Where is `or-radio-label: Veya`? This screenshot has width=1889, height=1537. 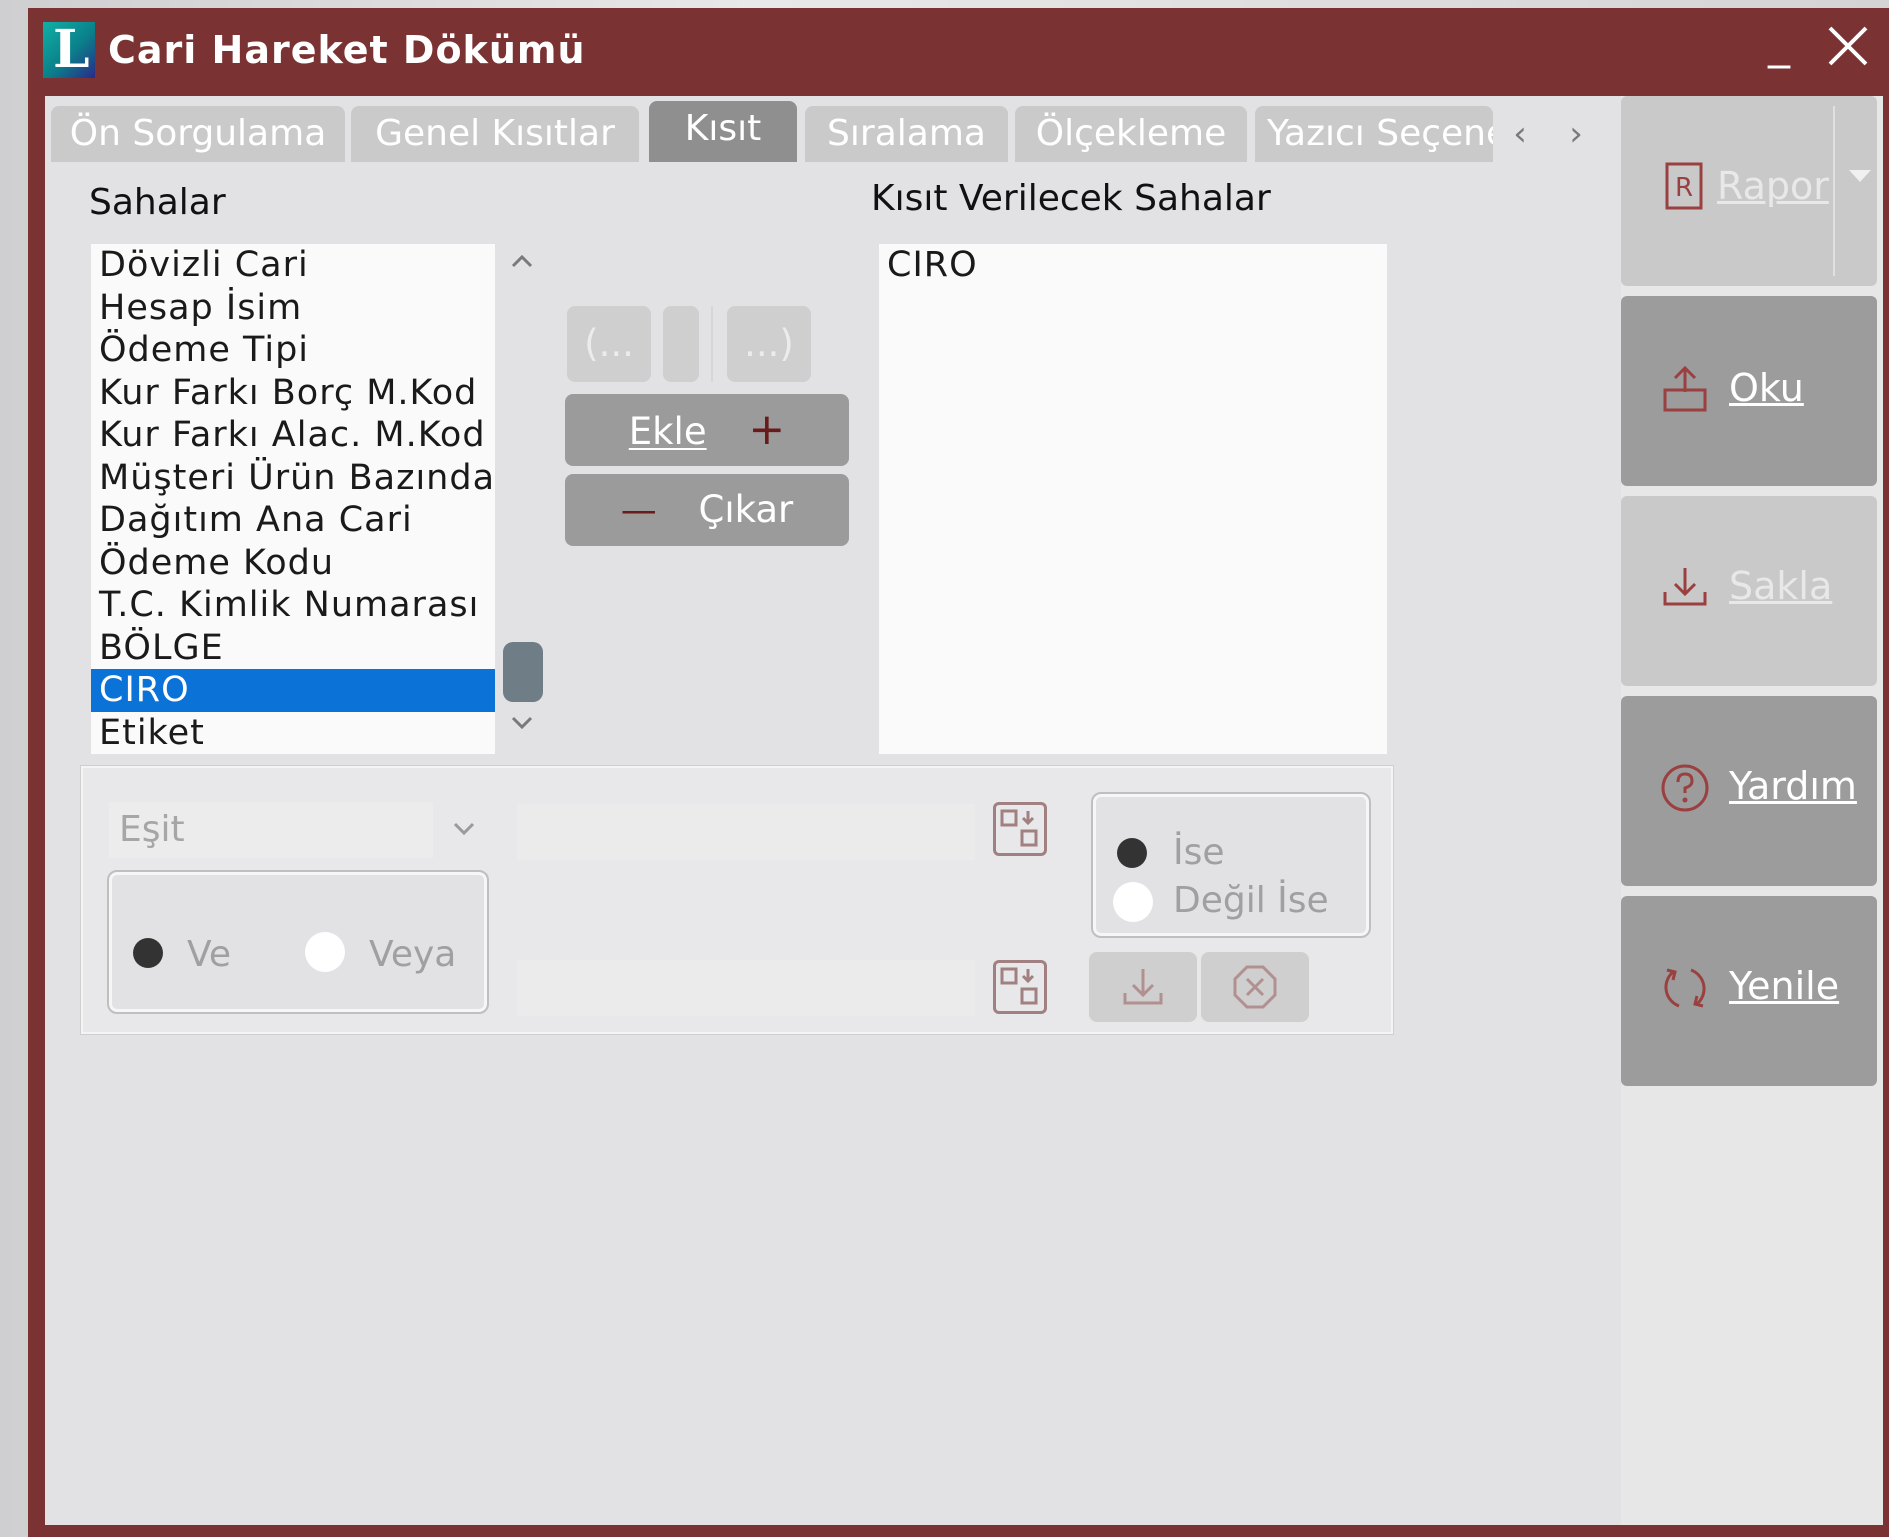
or-radio-label: Veya is located at coordinates (413, 954).